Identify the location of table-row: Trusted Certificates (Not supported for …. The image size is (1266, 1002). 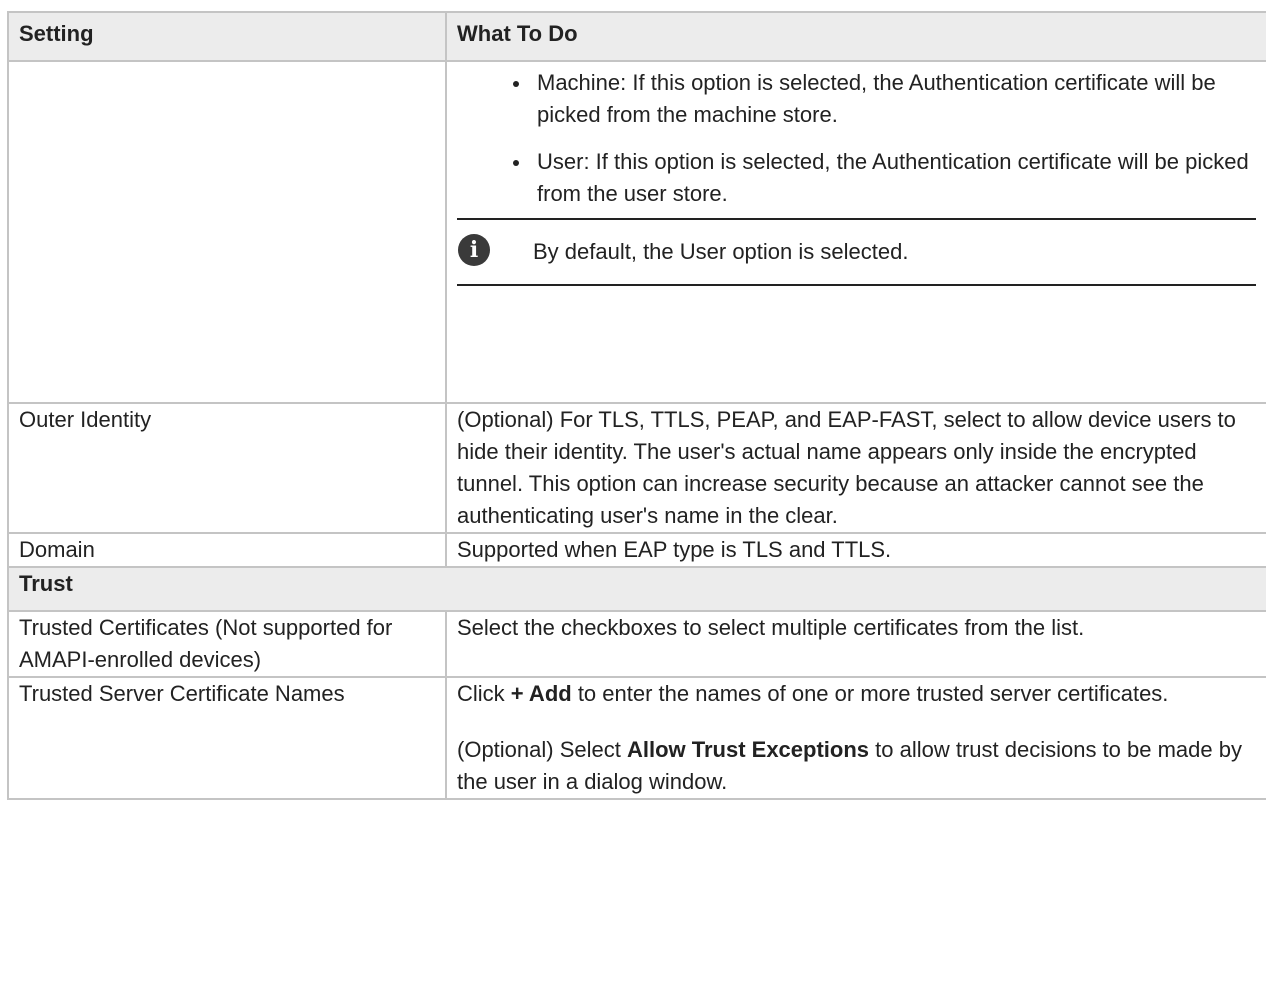
(636, 644).